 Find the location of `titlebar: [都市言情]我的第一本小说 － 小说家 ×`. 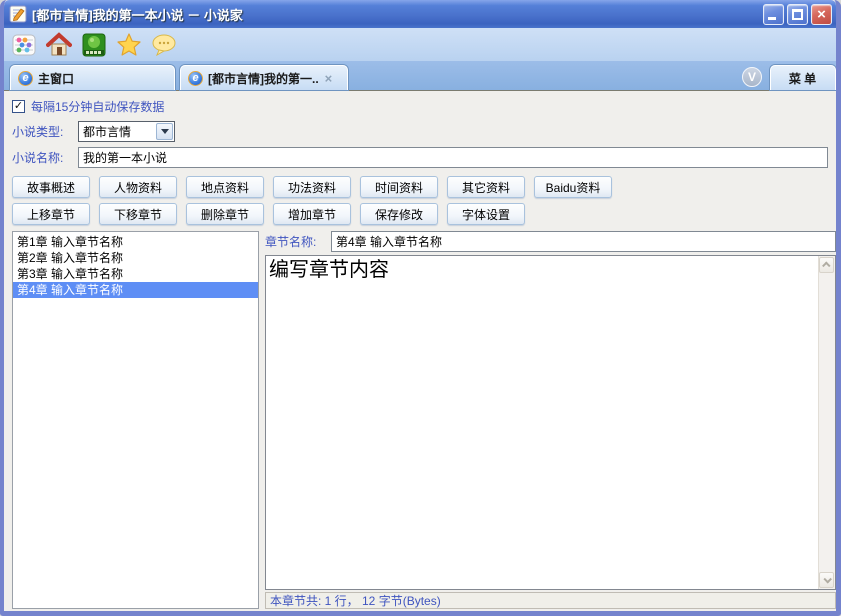

titlebar: [都市言情]我的第一本小说 － 小说家 × is located at coordinates (420, 14).